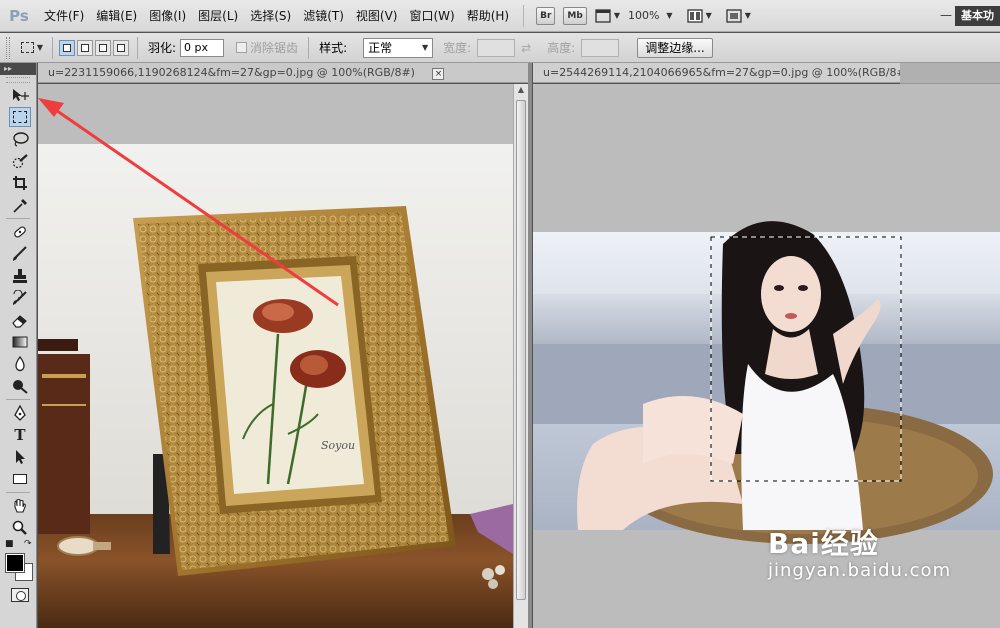 Image resolution: width=1000 pixels, height=628 pixels. Describe the element at coordinates (823, 543) in the screenshot. I see `watermark-brand: Bai经验` at that location.